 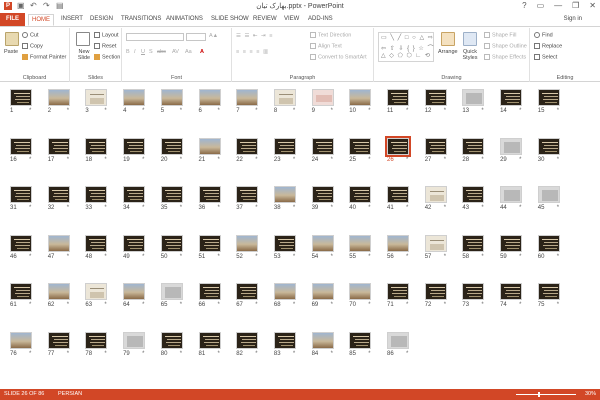 I want to click on zoom-level: 30%, so click(x=590, y=394).